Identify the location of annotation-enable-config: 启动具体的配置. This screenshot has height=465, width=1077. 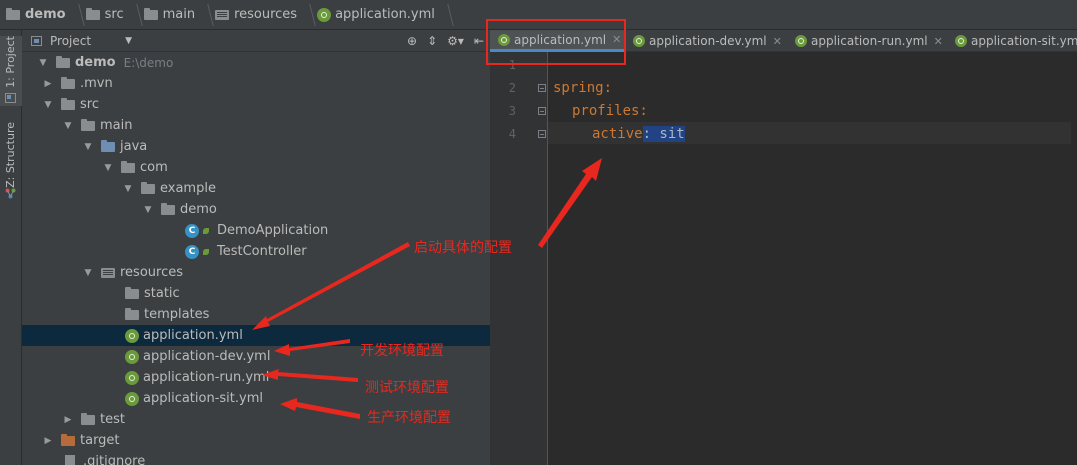
(463, 248).